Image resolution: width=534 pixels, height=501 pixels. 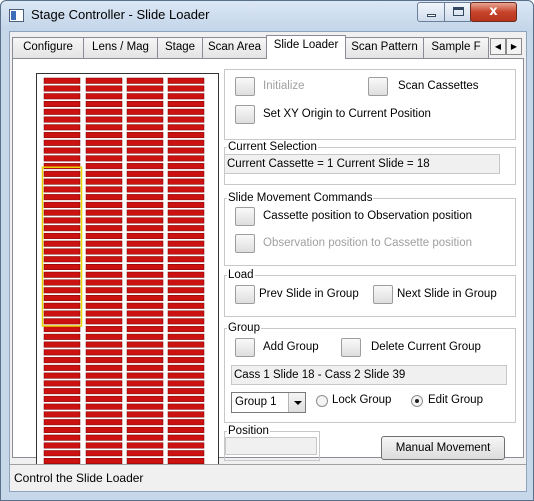 I want to click on tab-scroll-left-icon: ◀, so click(x=498, y=46).